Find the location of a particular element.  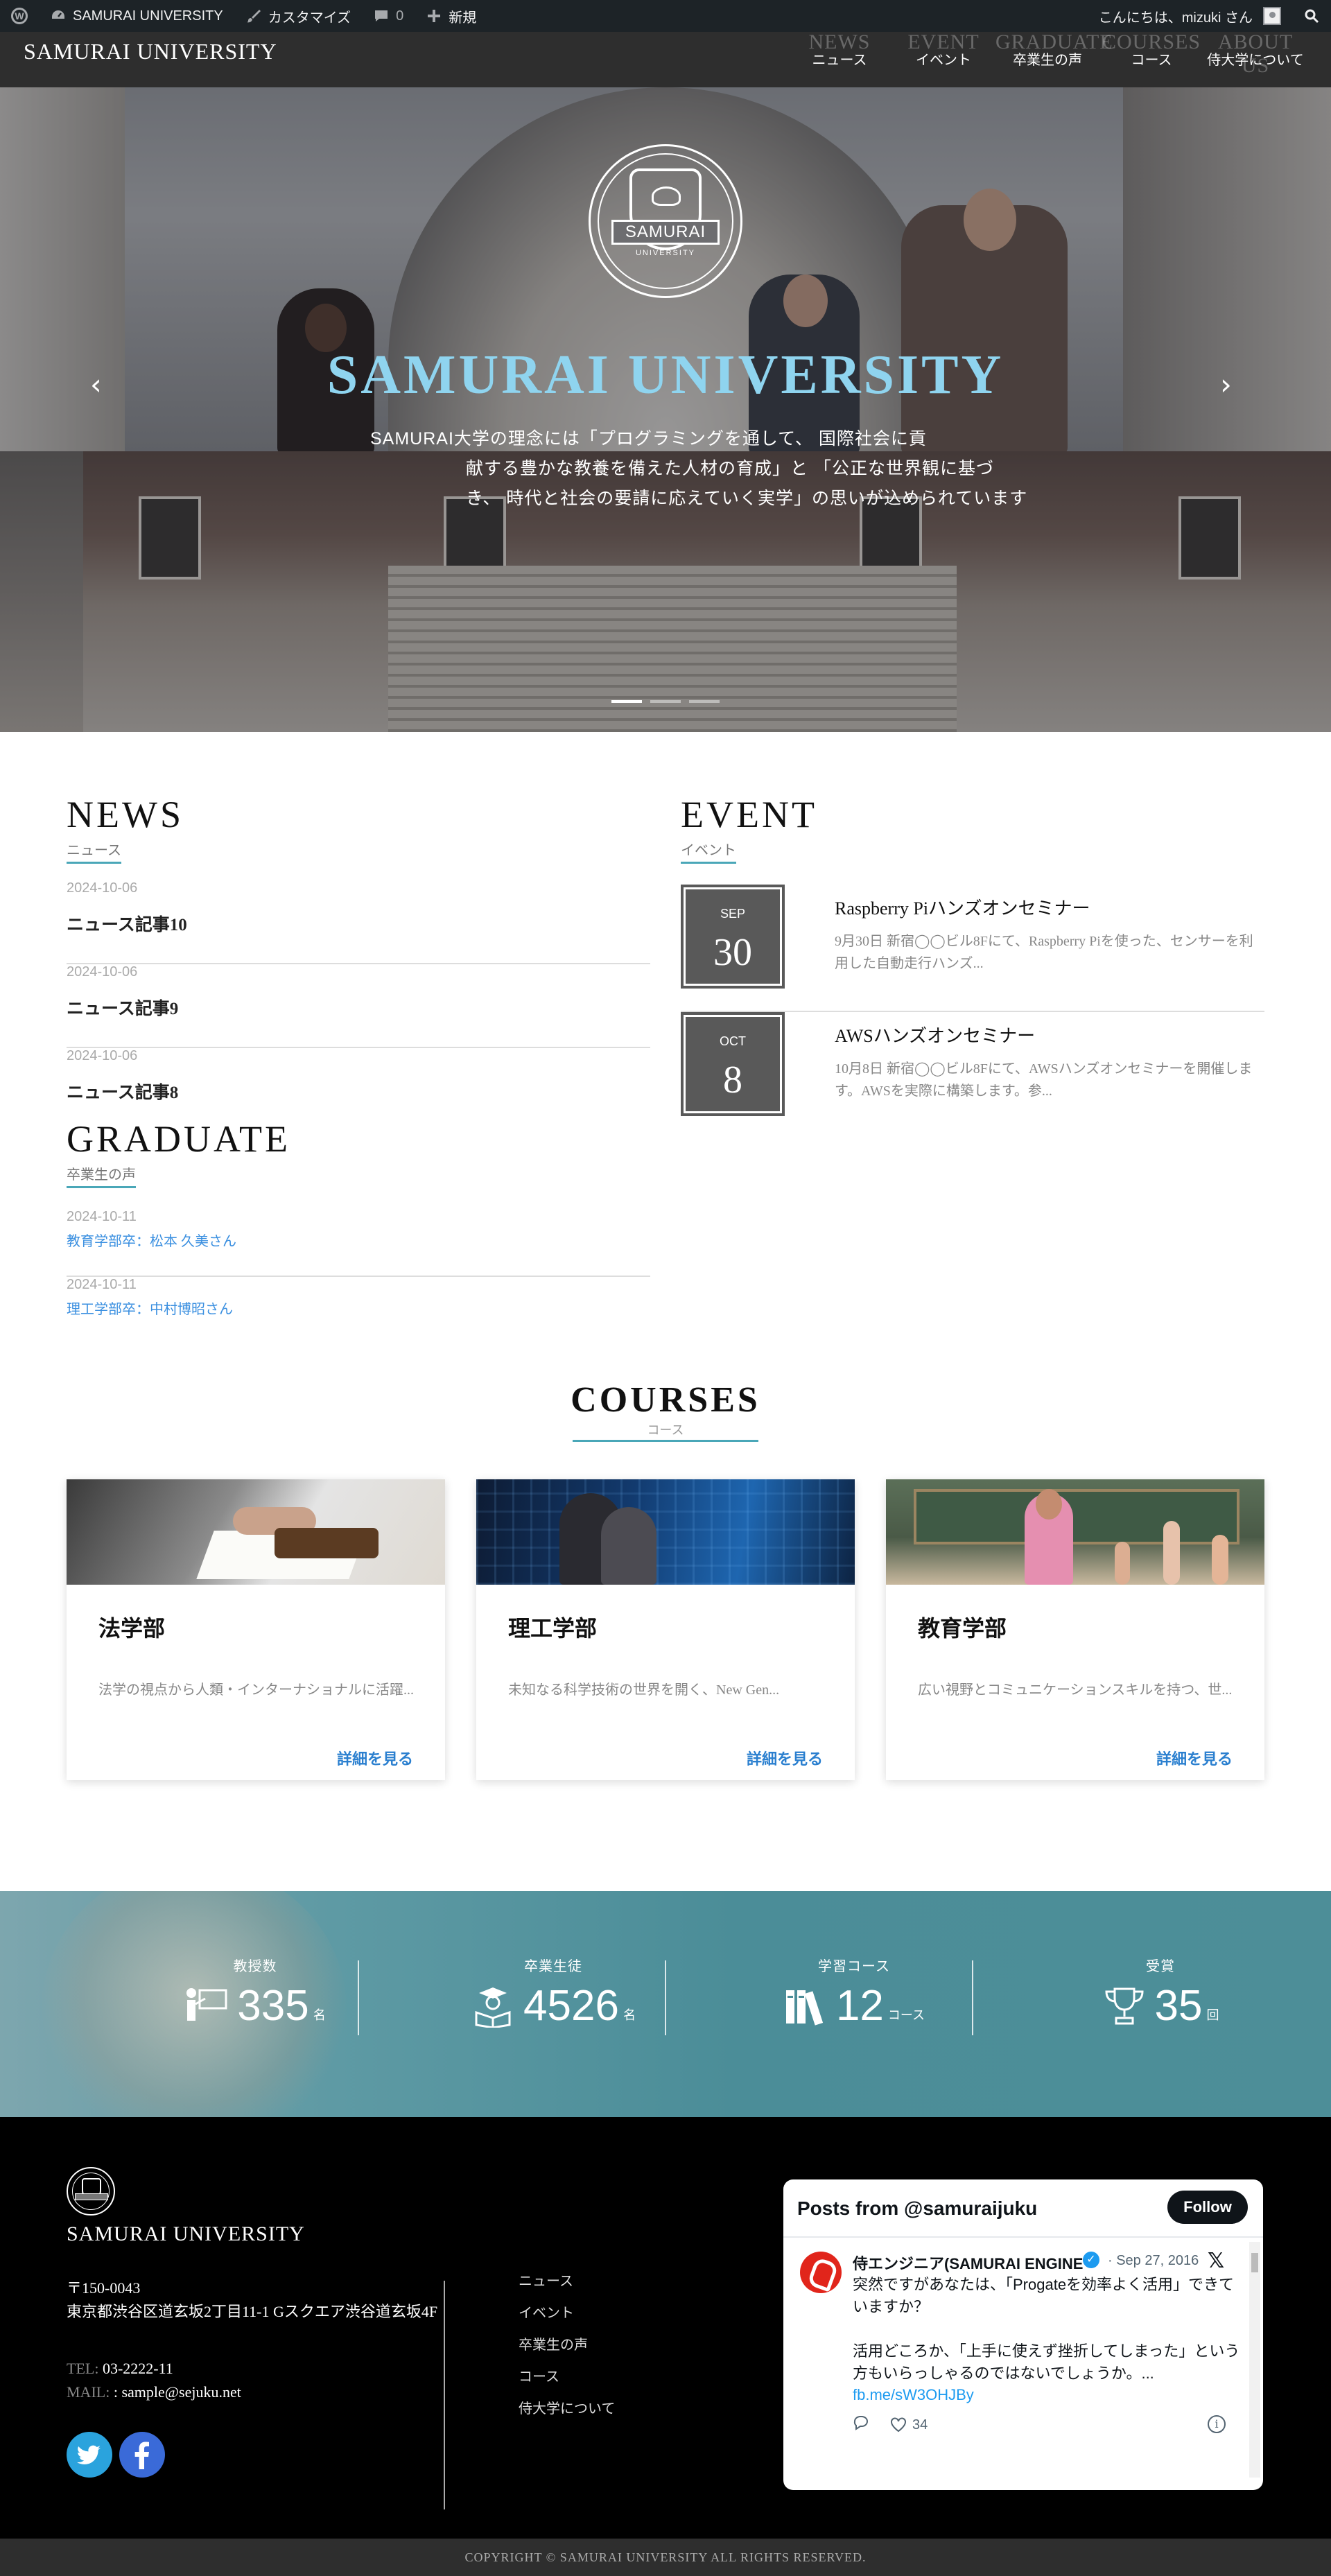

event-day: 8 is located at coordinates (732, 1080).